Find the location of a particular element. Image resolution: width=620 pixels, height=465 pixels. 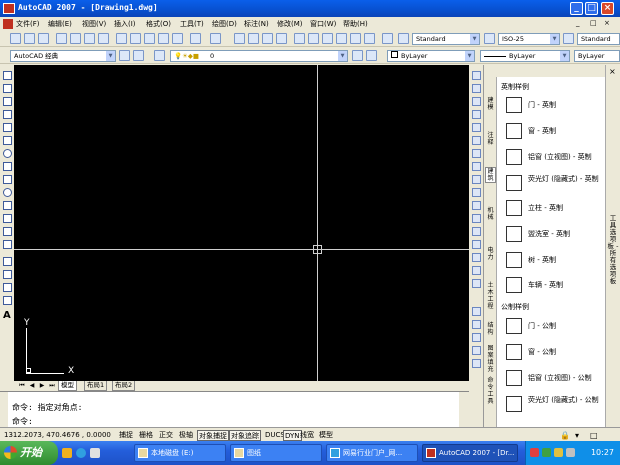

coordinates-readout: 1312.2073, 470.4676 , 0.0000 is located at coordinates (57, 435).